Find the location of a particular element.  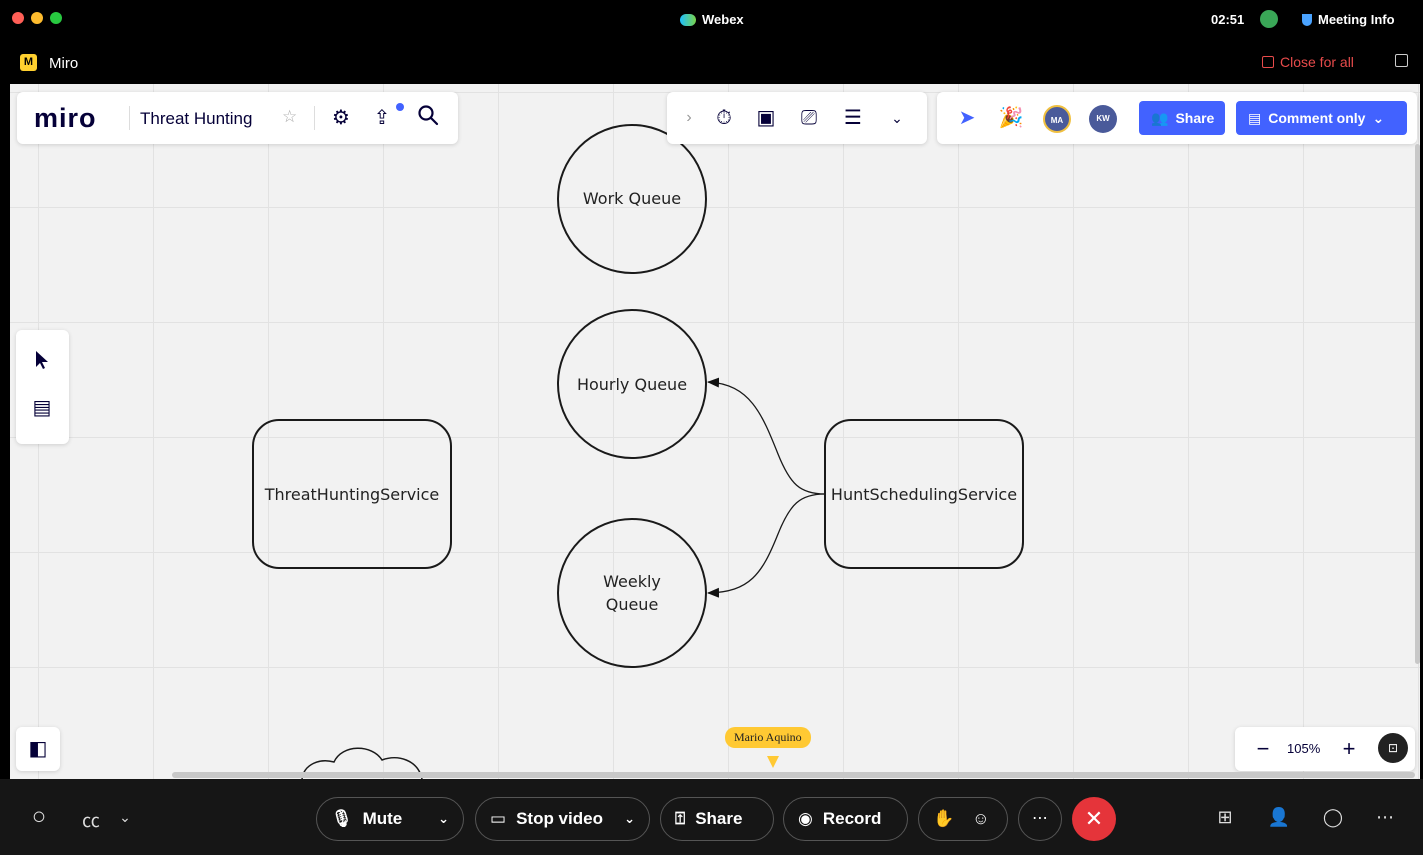

participants-icon: 👤 is located at coordinates (1279, 817).